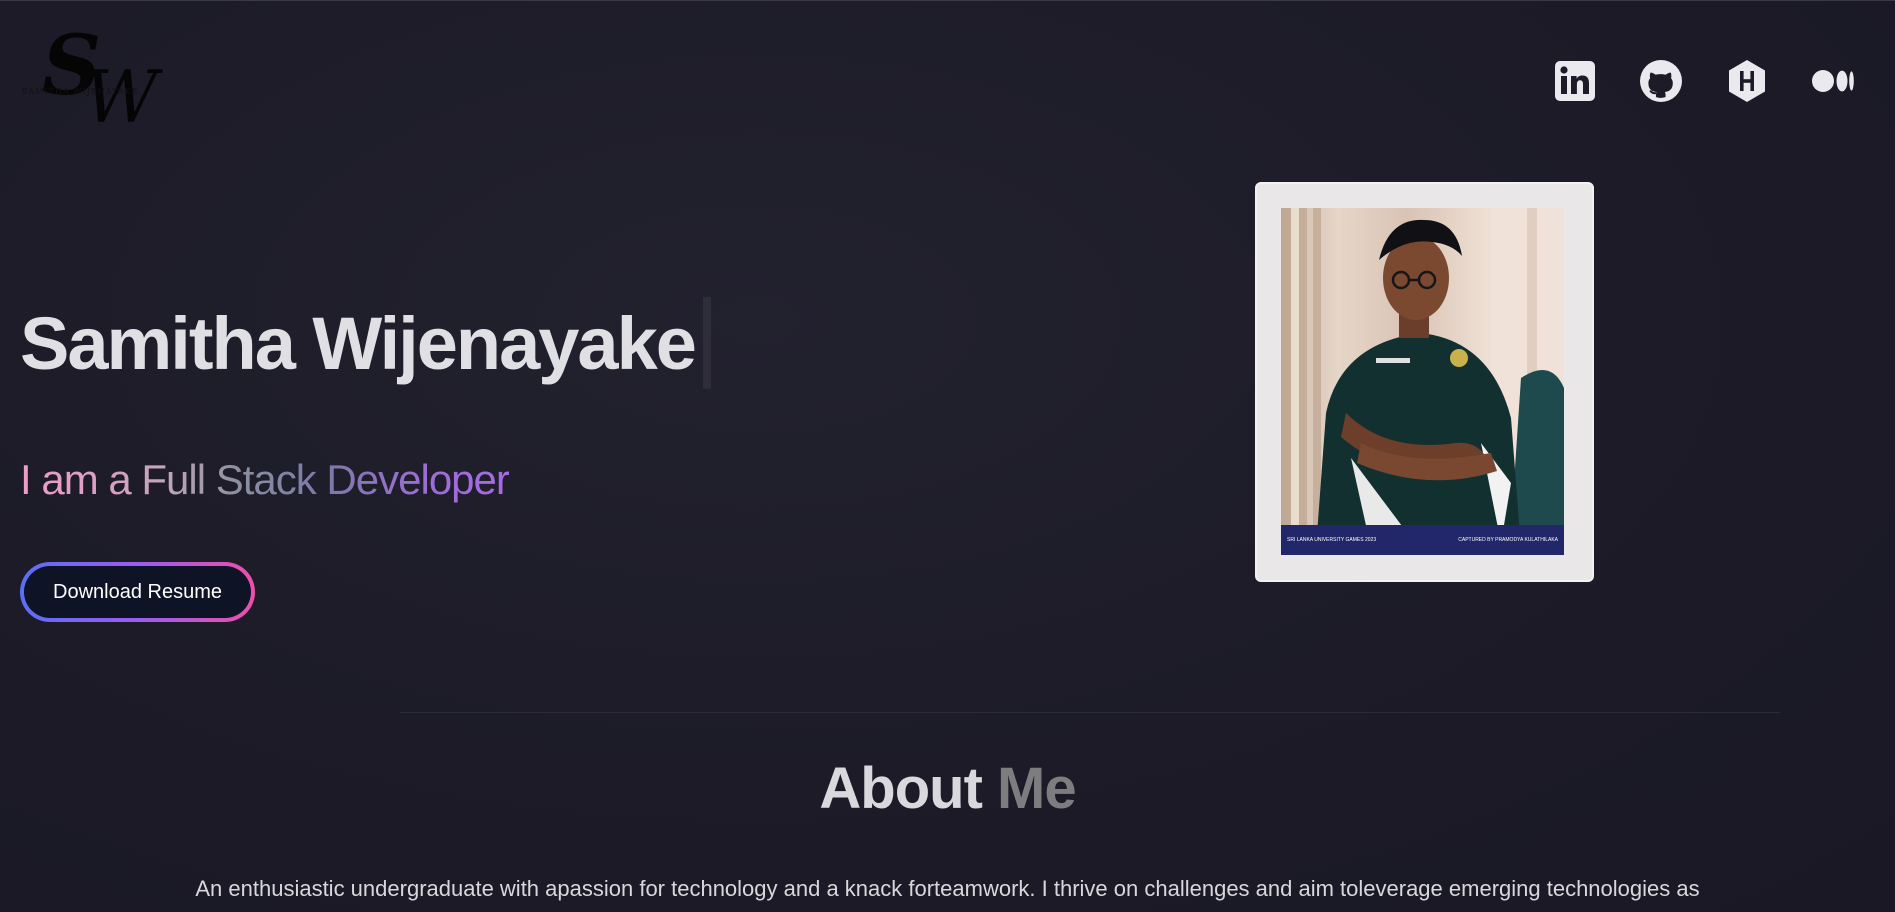 The image size is (1895, 912). I want to click on hero-role: I am a Full Stack Developer, so click(265, 479).